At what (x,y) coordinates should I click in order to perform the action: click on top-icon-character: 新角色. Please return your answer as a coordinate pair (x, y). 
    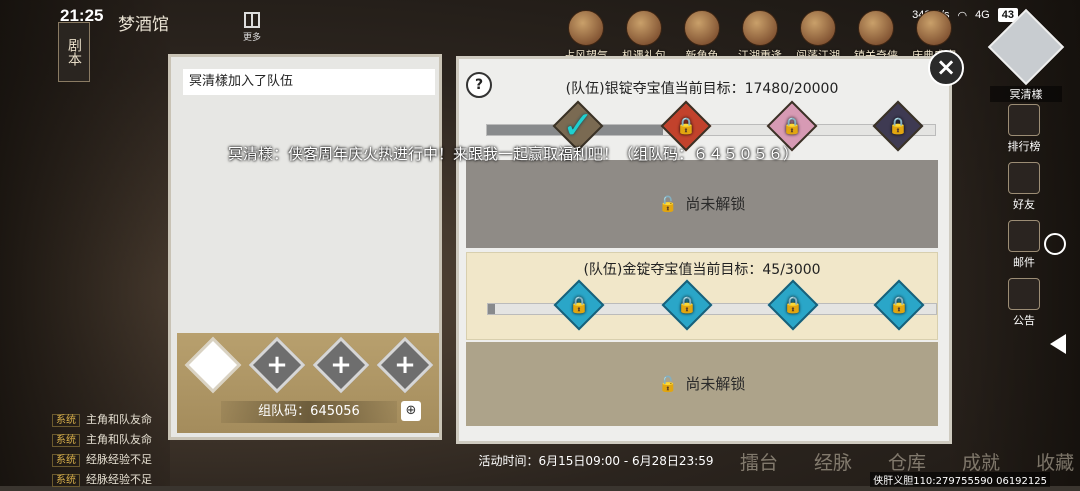
    Looking at the image, I should click on (702, 36).